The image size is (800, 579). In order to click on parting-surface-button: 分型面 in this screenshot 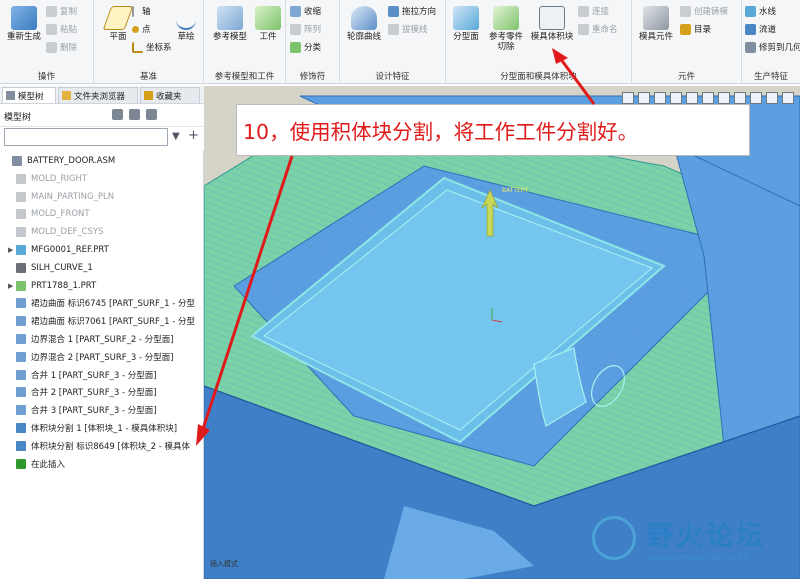, I will do `click(466, 34)`.